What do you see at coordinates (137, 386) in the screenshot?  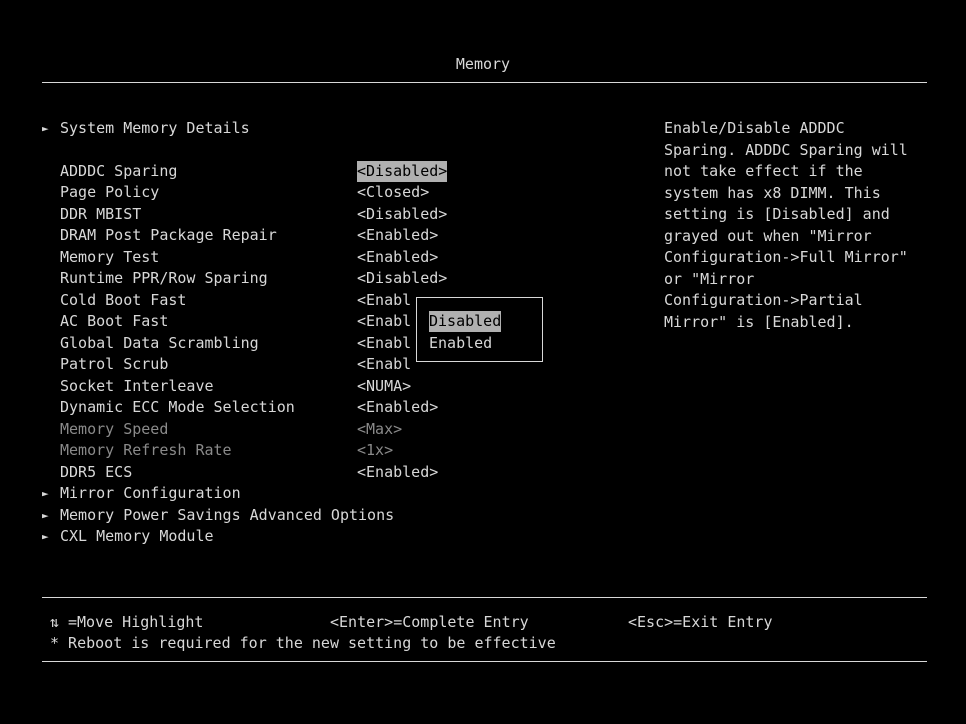 I see `setting-label-socket-interleave: Socket Interleave` at bounding box center [137, 386].